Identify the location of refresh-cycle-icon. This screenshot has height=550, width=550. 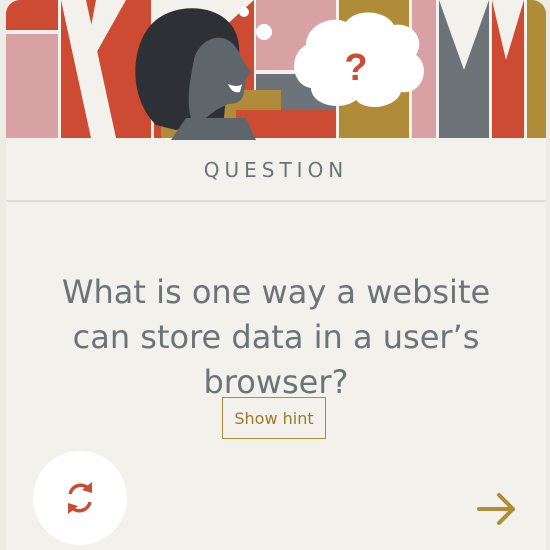
(80, 498).